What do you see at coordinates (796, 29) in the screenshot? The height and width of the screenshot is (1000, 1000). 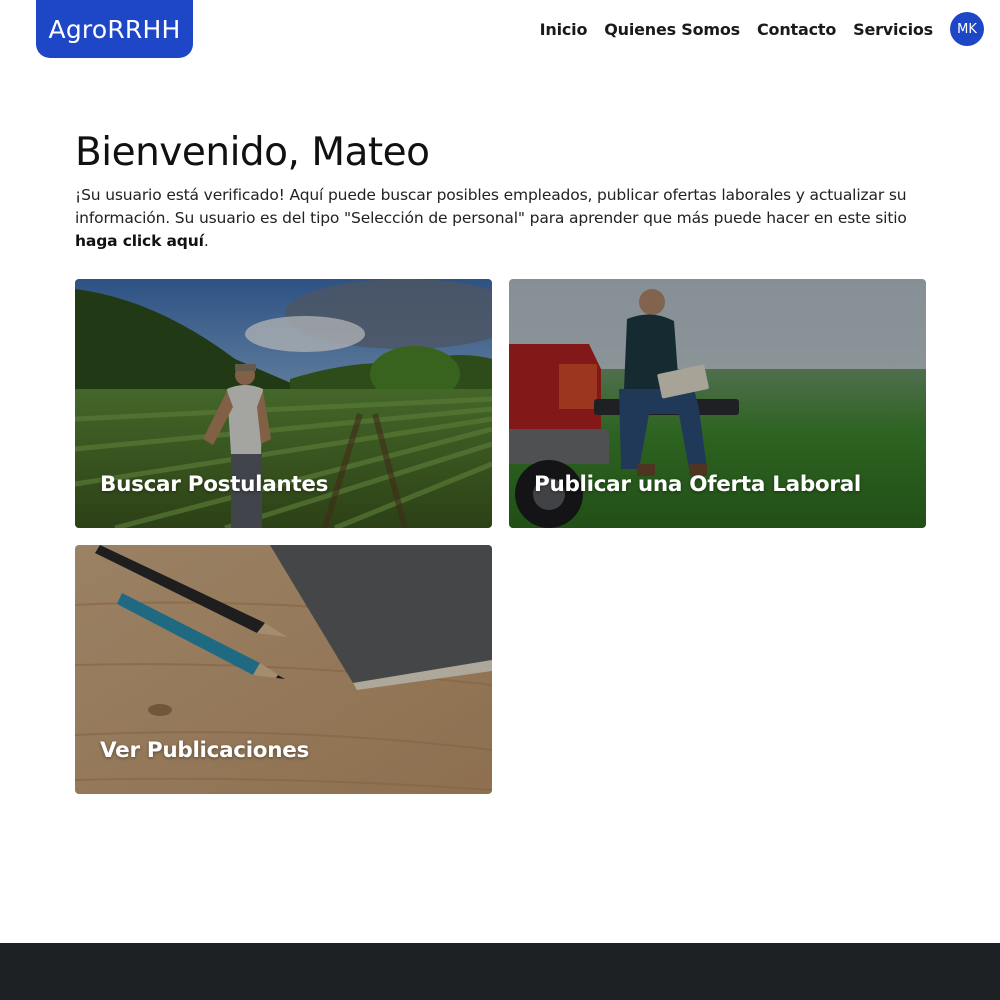 I see `nav-contacto: Contacto` at bounding box center [796, 29].